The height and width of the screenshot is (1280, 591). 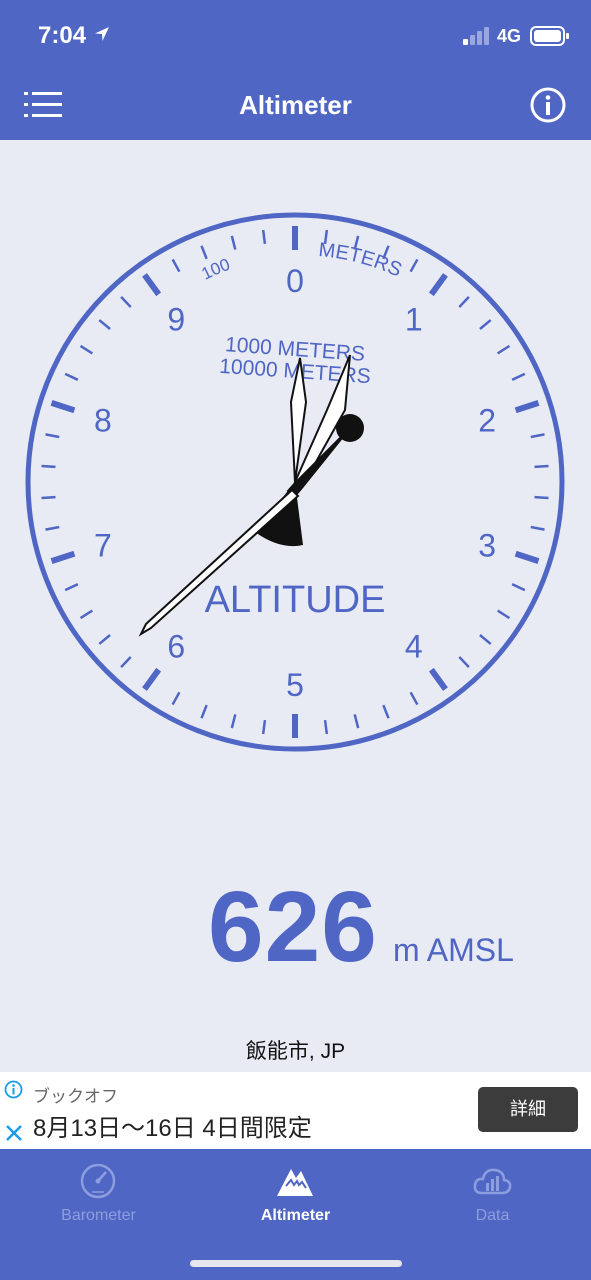 What do you see at coordinates (102, 34) in the screenshot?
I see `location-arrow-icon` at bounding box center [102, 34].